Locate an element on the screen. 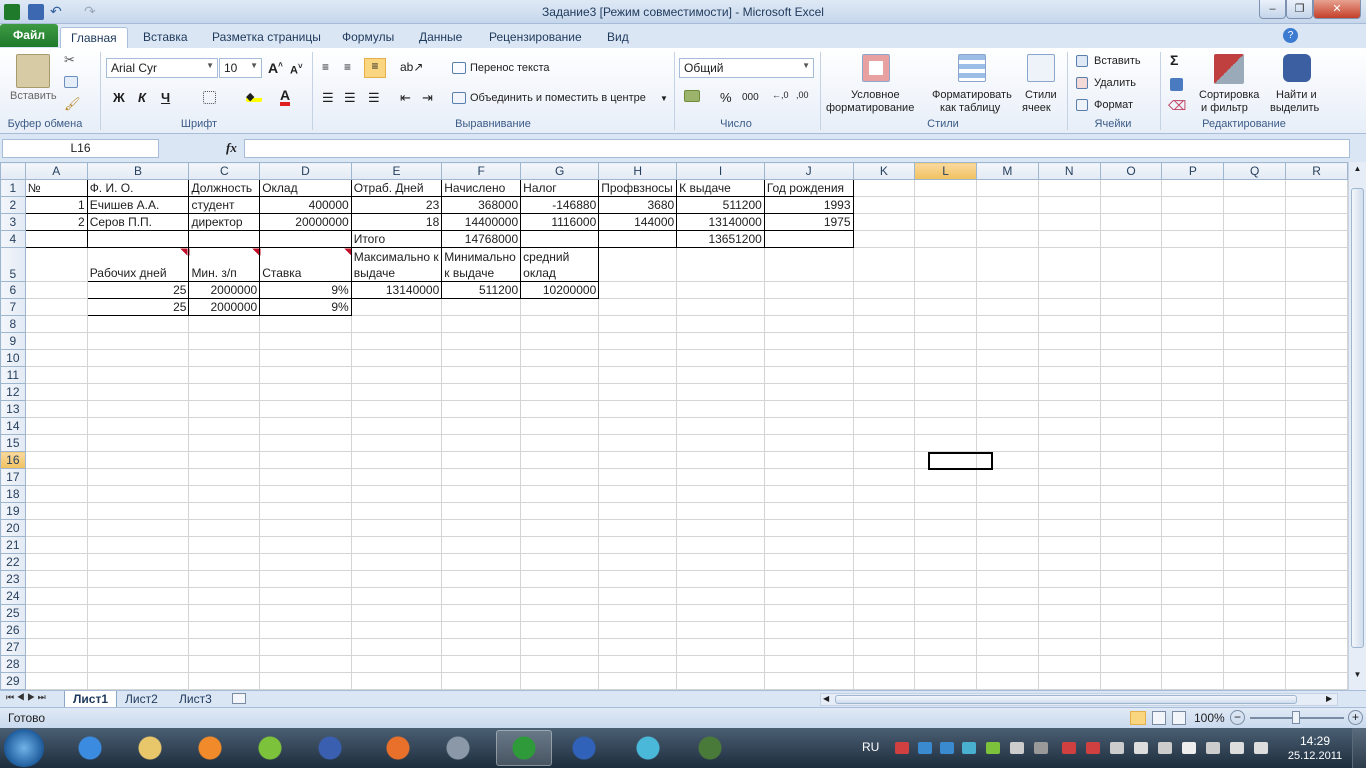 This screenshot has width=1366, height=768. taskbar-game-icon is located at coordinates (710, 748).